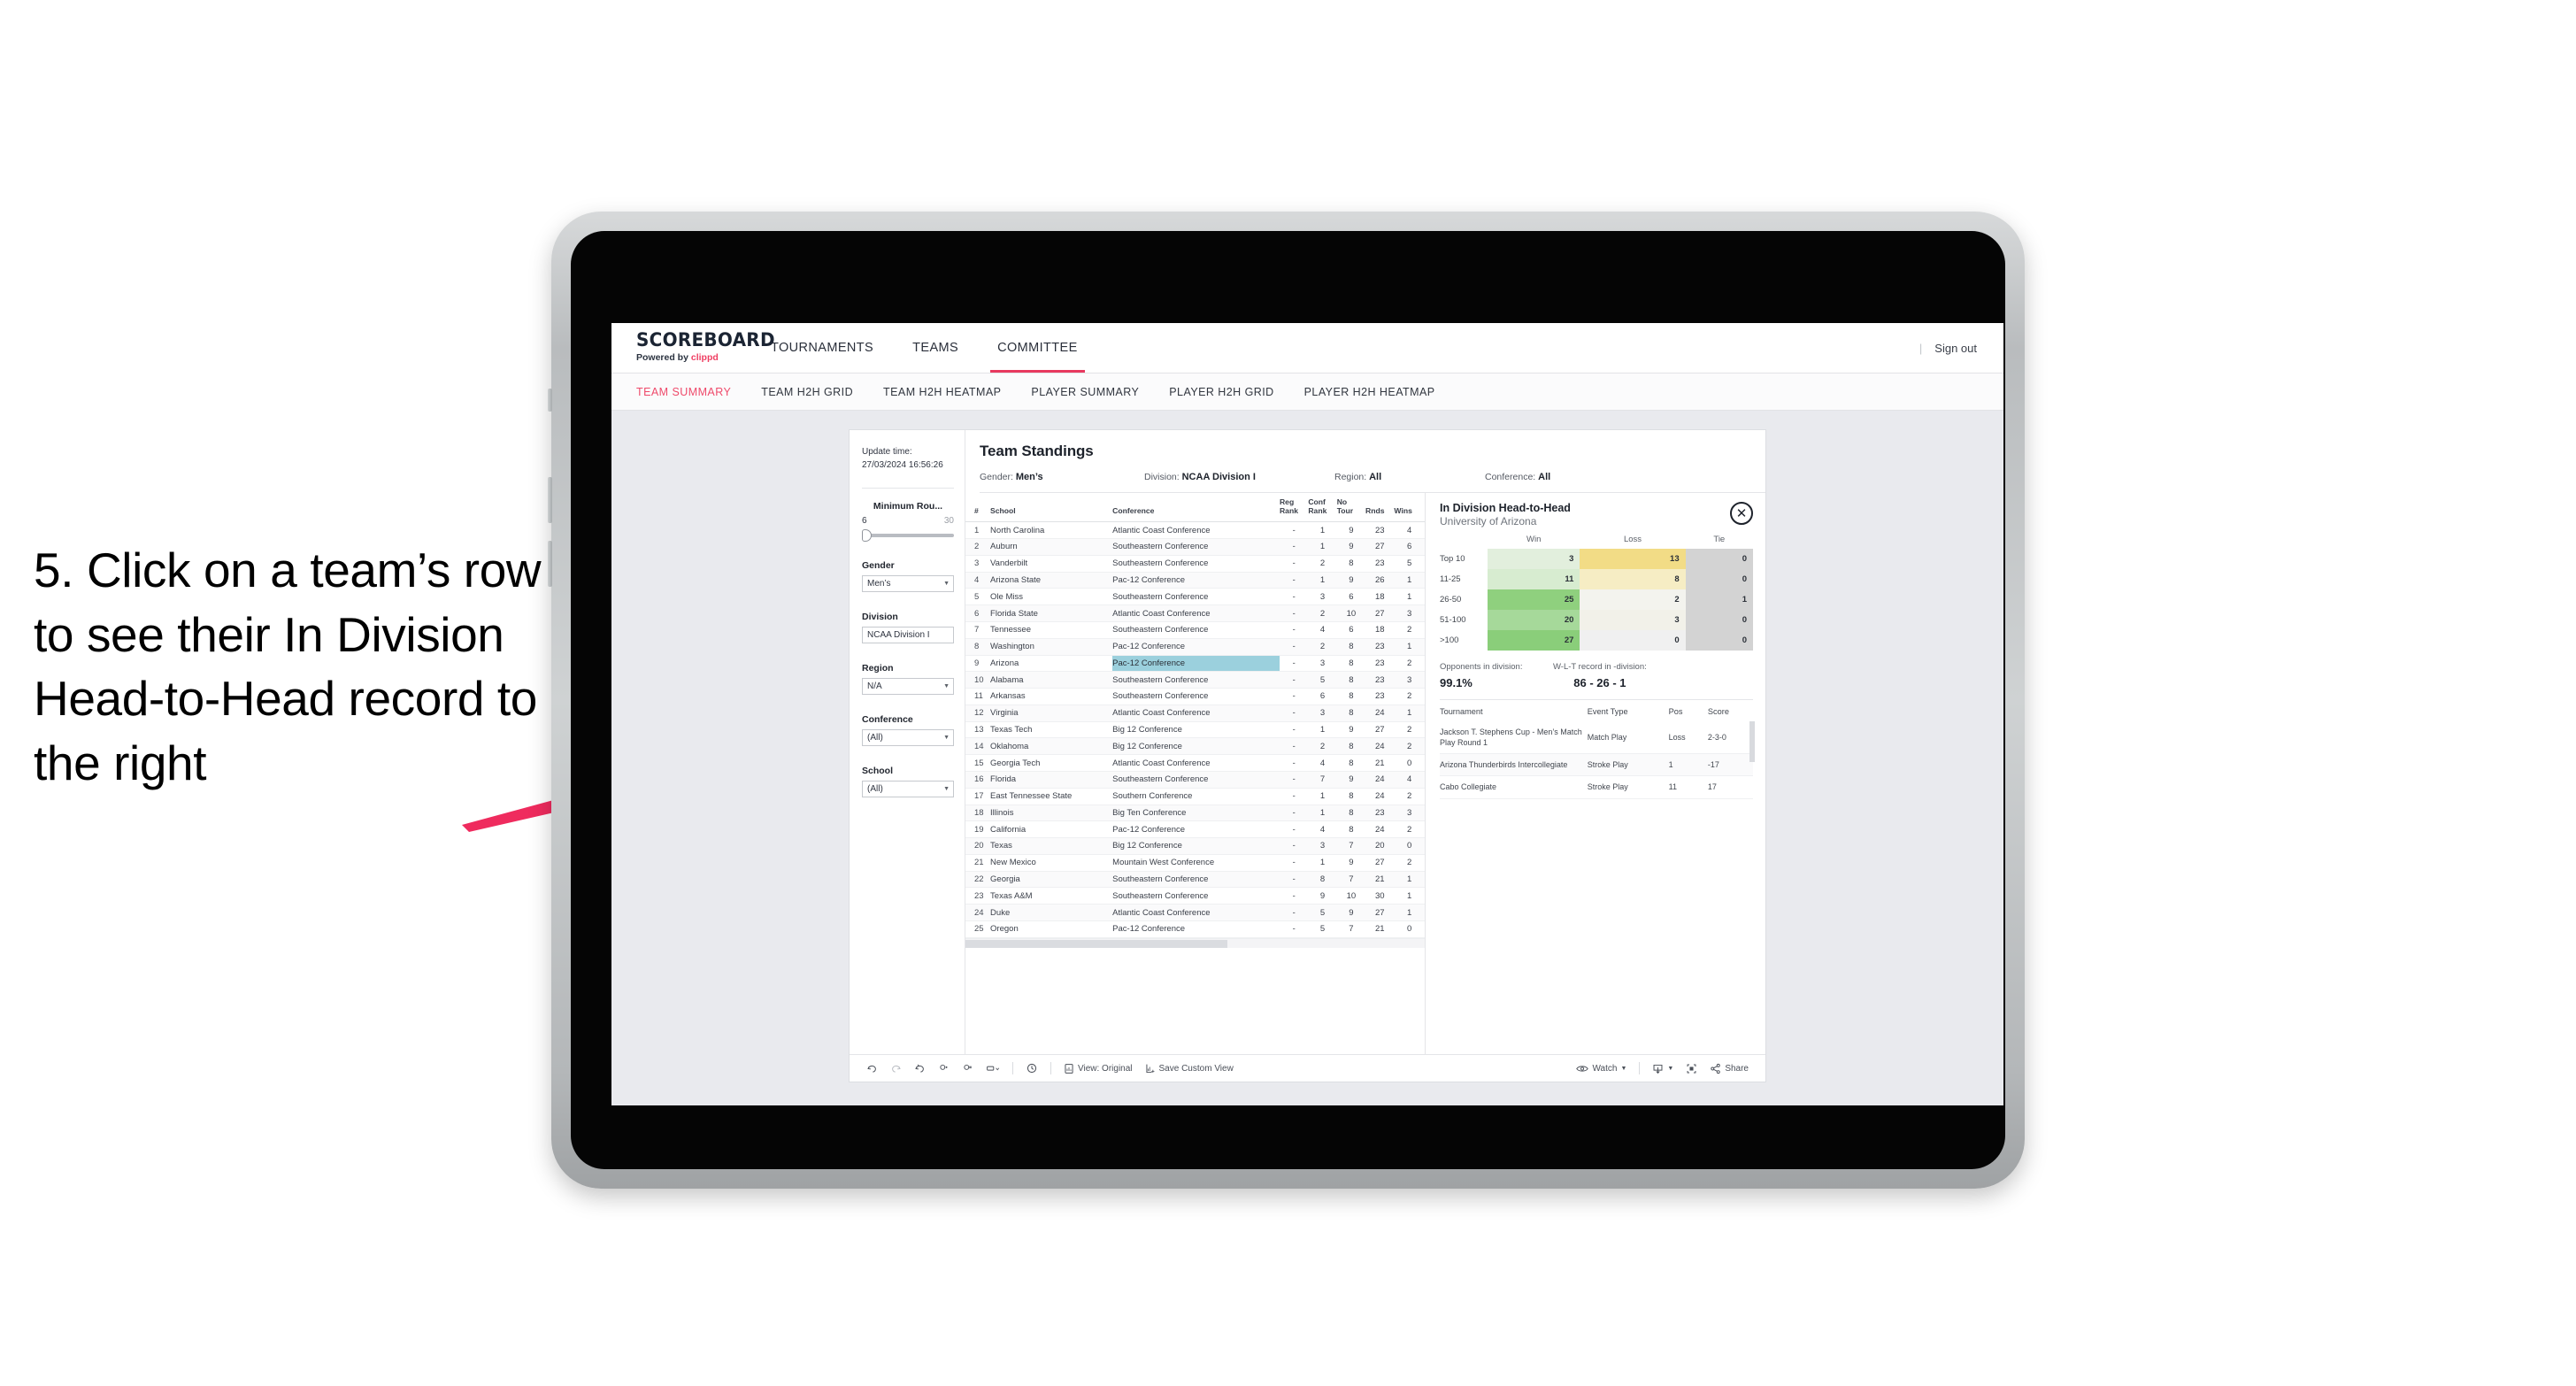  I want to click on fullscreen-button, so click(1691, 1069).